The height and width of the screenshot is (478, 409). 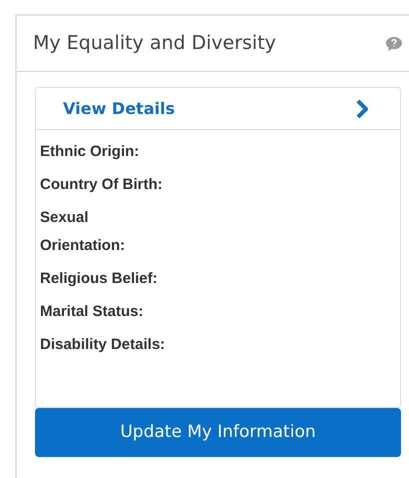 I want to click on field-label: Country Of Birth:, so click(x=102, y=185).